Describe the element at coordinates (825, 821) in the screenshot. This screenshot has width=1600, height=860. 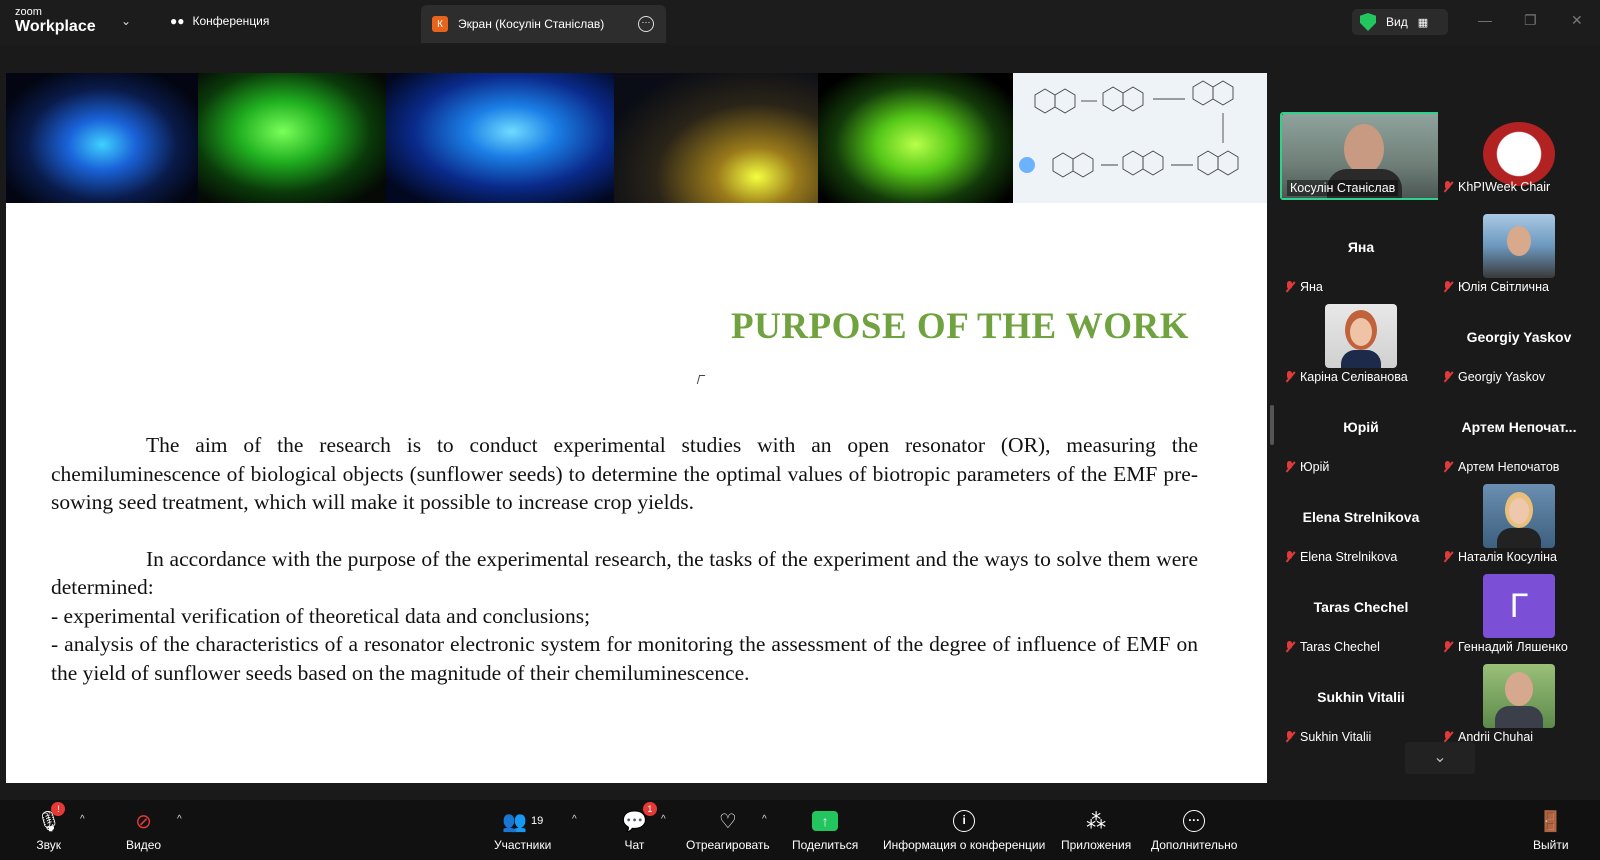
I see `share-screen-icon: ↑` at that location.